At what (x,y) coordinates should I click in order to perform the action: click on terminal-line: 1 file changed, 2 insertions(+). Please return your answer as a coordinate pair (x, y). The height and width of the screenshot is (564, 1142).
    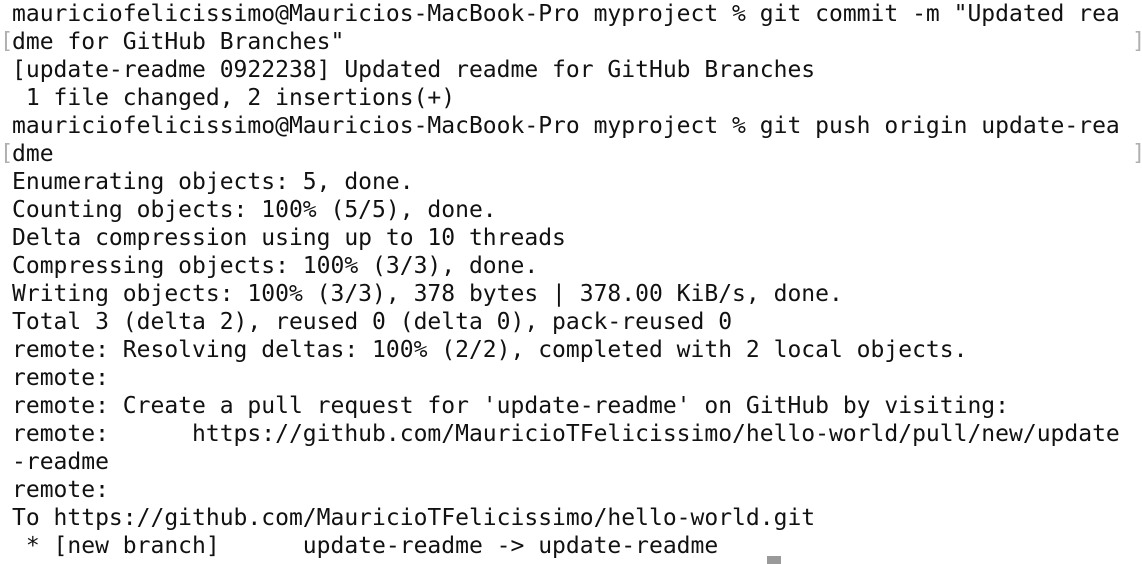
    Looking at the image, I should click on (234, 98).